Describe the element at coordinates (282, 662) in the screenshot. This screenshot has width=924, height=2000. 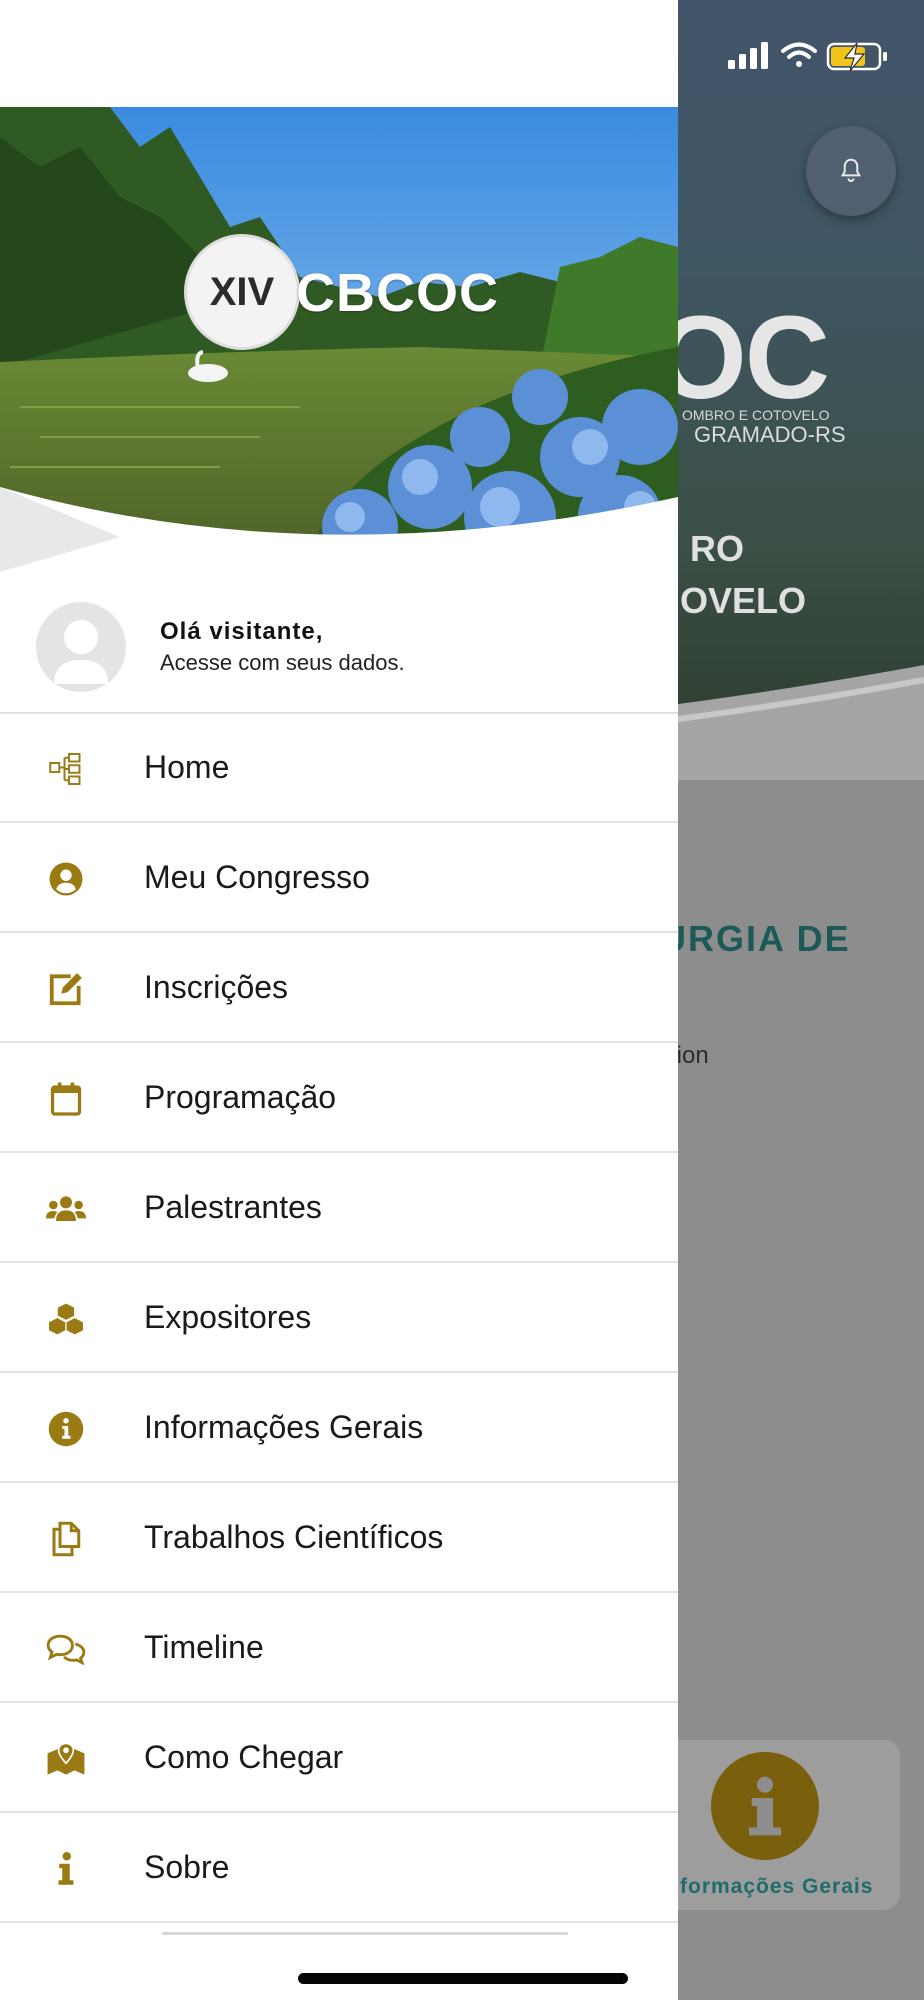
I see `profile-login-prompt: Acesse com seus dados.` at that location.